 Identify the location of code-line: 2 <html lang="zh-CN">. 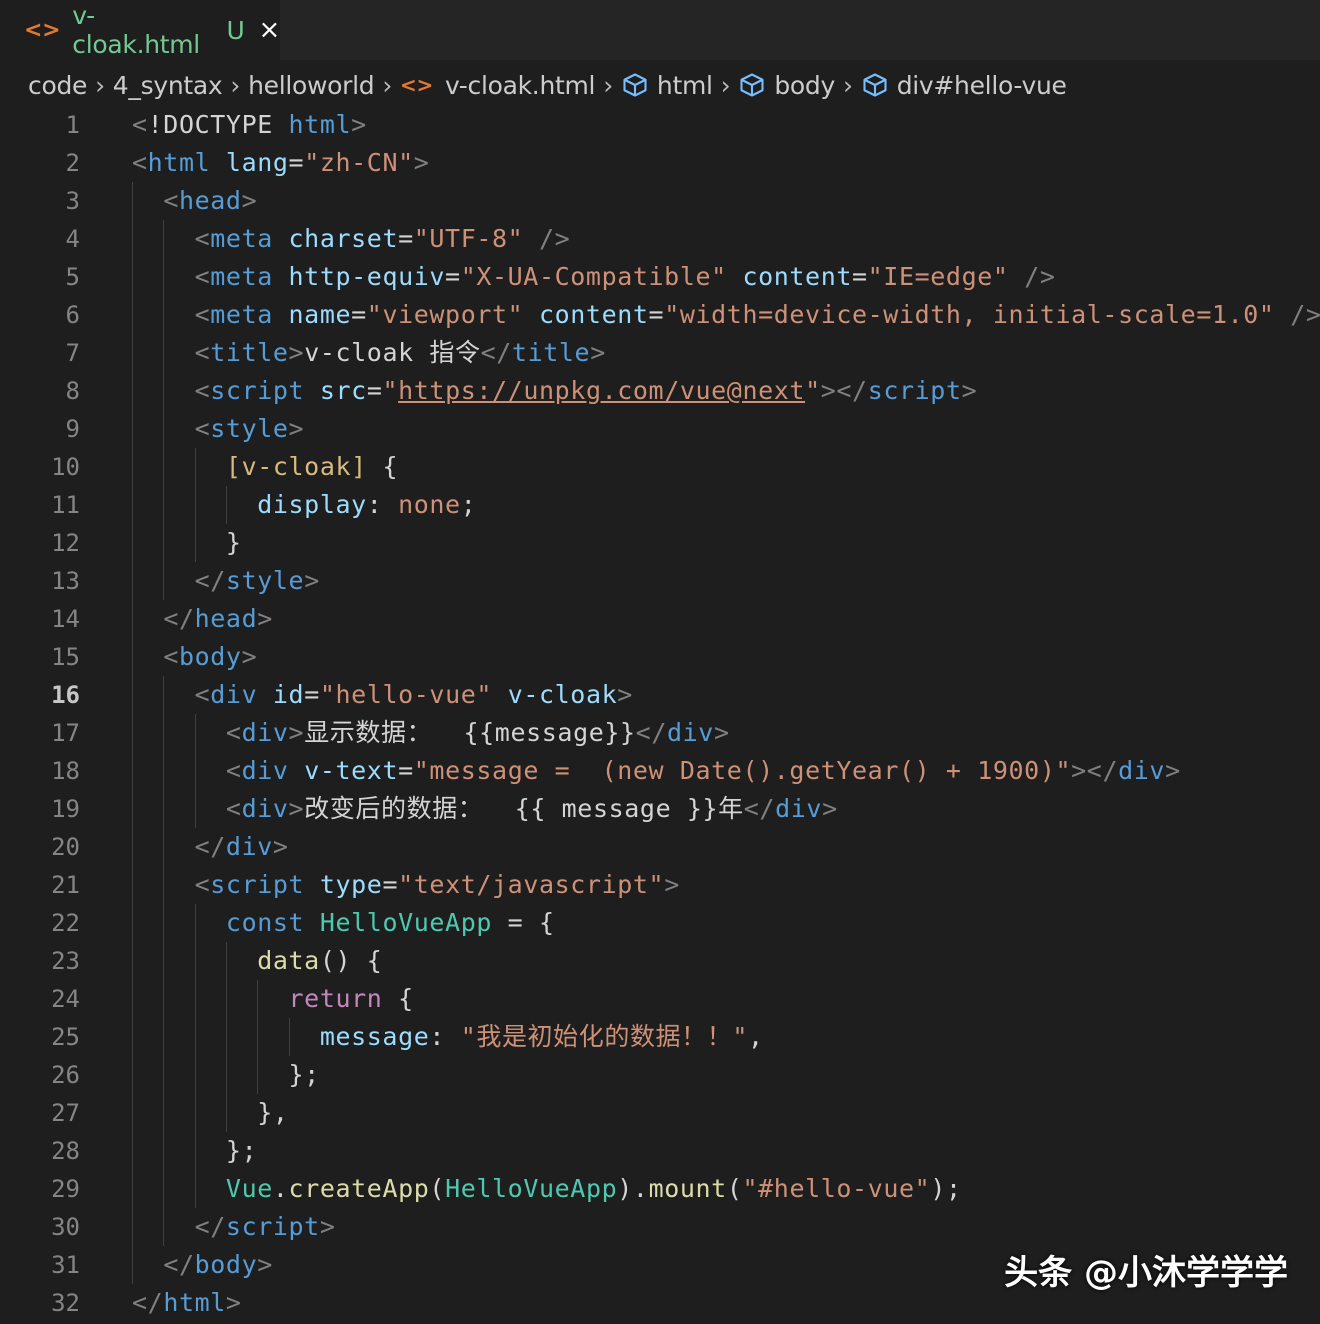
(660, 163).